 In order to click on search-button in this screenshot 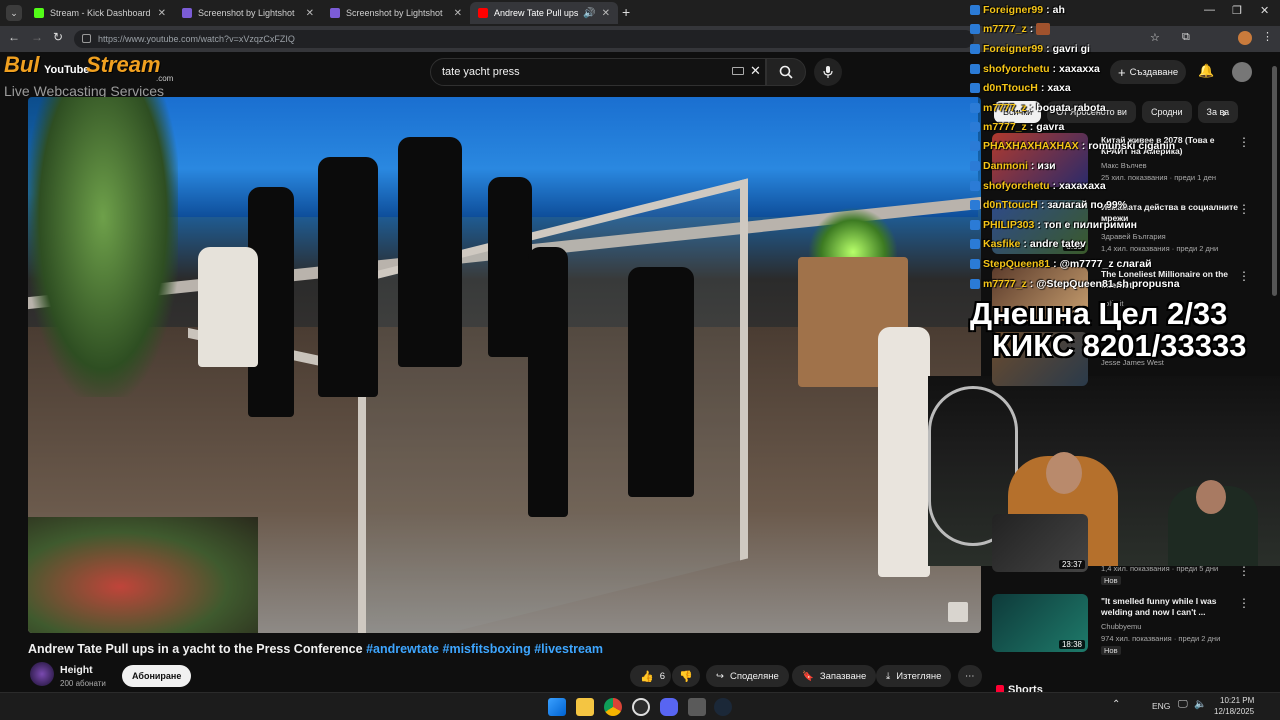, I will do `click(786, 72)`.